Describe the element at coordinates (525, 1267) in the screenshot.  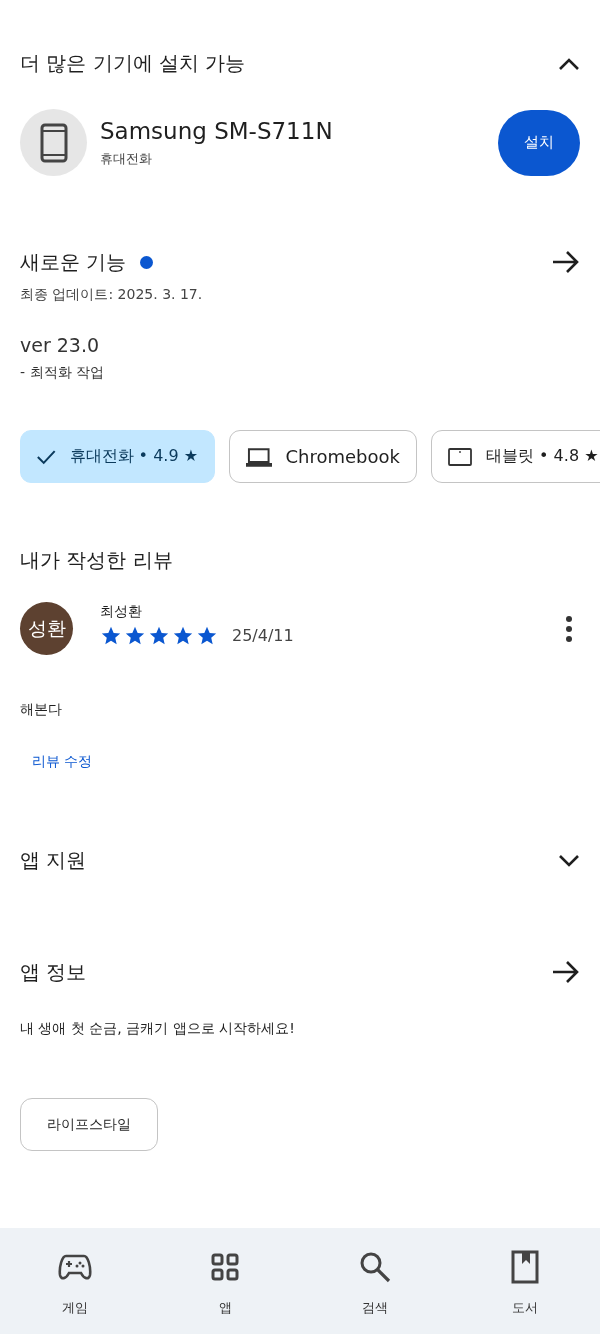
I see `bookmark-book-icon` at that location.